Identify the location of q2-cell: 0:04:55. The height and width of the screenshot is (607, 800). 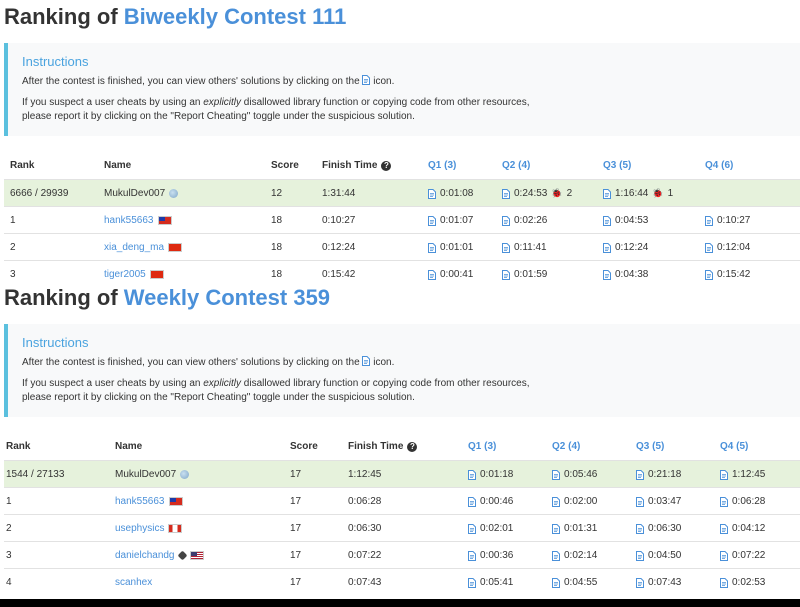
(574, 582).